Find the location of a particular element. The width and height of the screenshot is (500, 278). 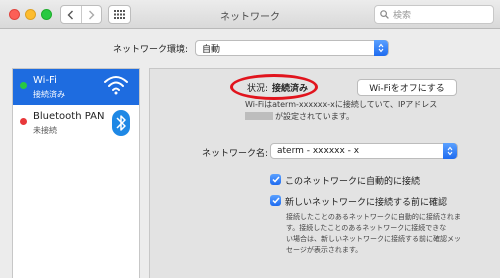

status-dot-green is located at coordinates (23, 85).